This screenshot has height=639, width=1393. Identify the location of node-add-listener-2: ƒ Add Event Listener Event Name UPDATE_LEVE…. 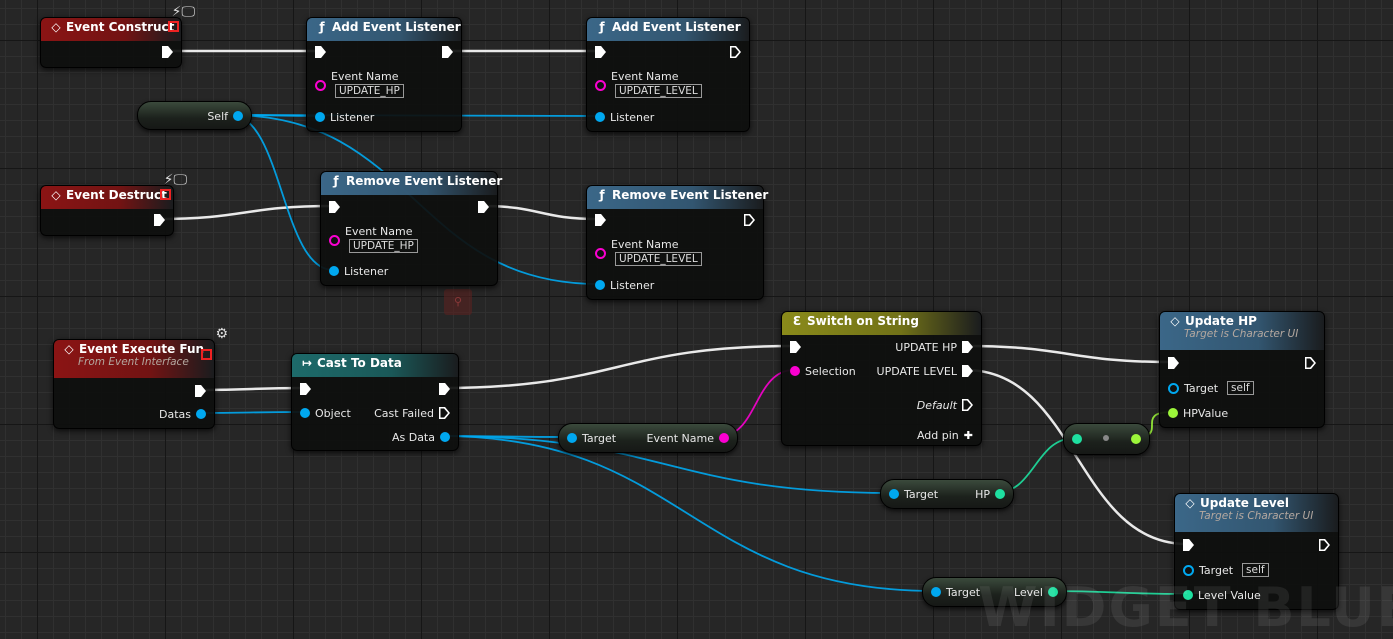
(668, 74).